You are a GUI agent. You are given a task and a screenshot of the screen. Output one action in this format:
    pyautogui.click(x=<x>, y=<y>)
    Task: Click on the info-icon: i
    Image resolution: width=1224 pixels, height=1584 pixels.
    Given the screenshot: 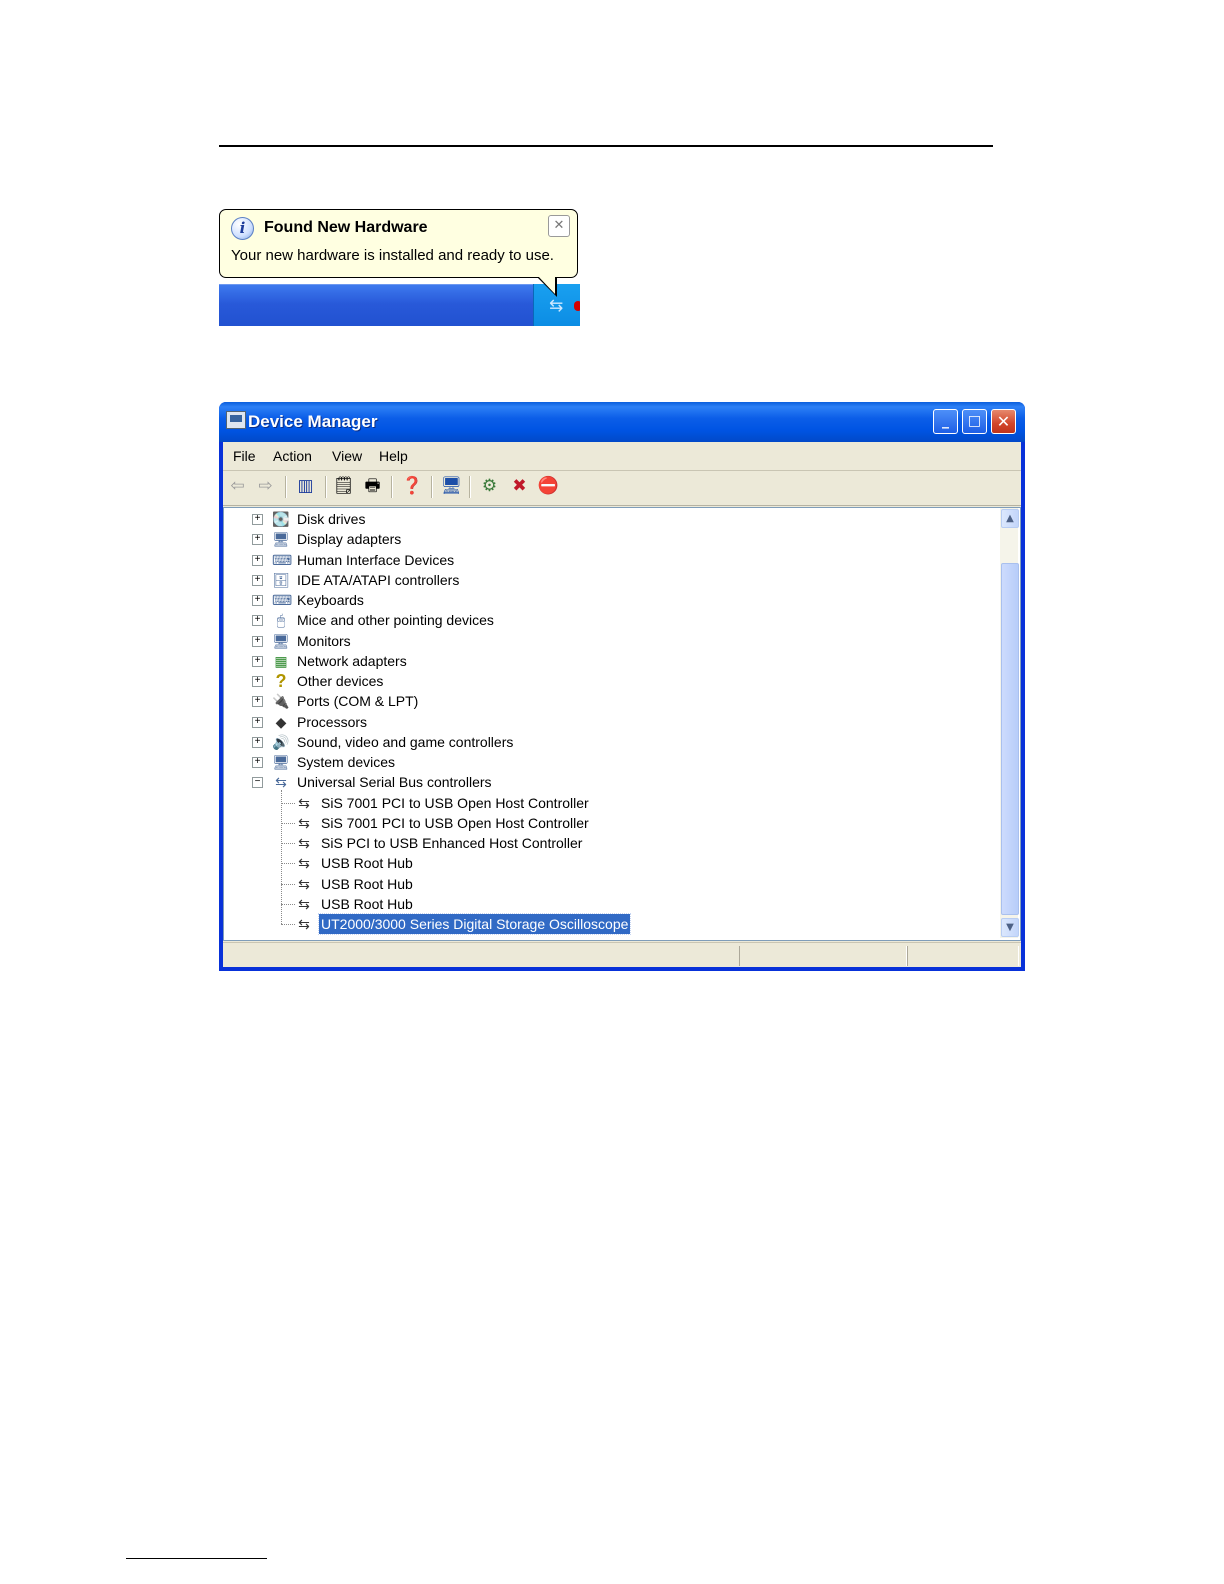 What is the action you would take?
    pyautogui.click(x=242, y=228)
    